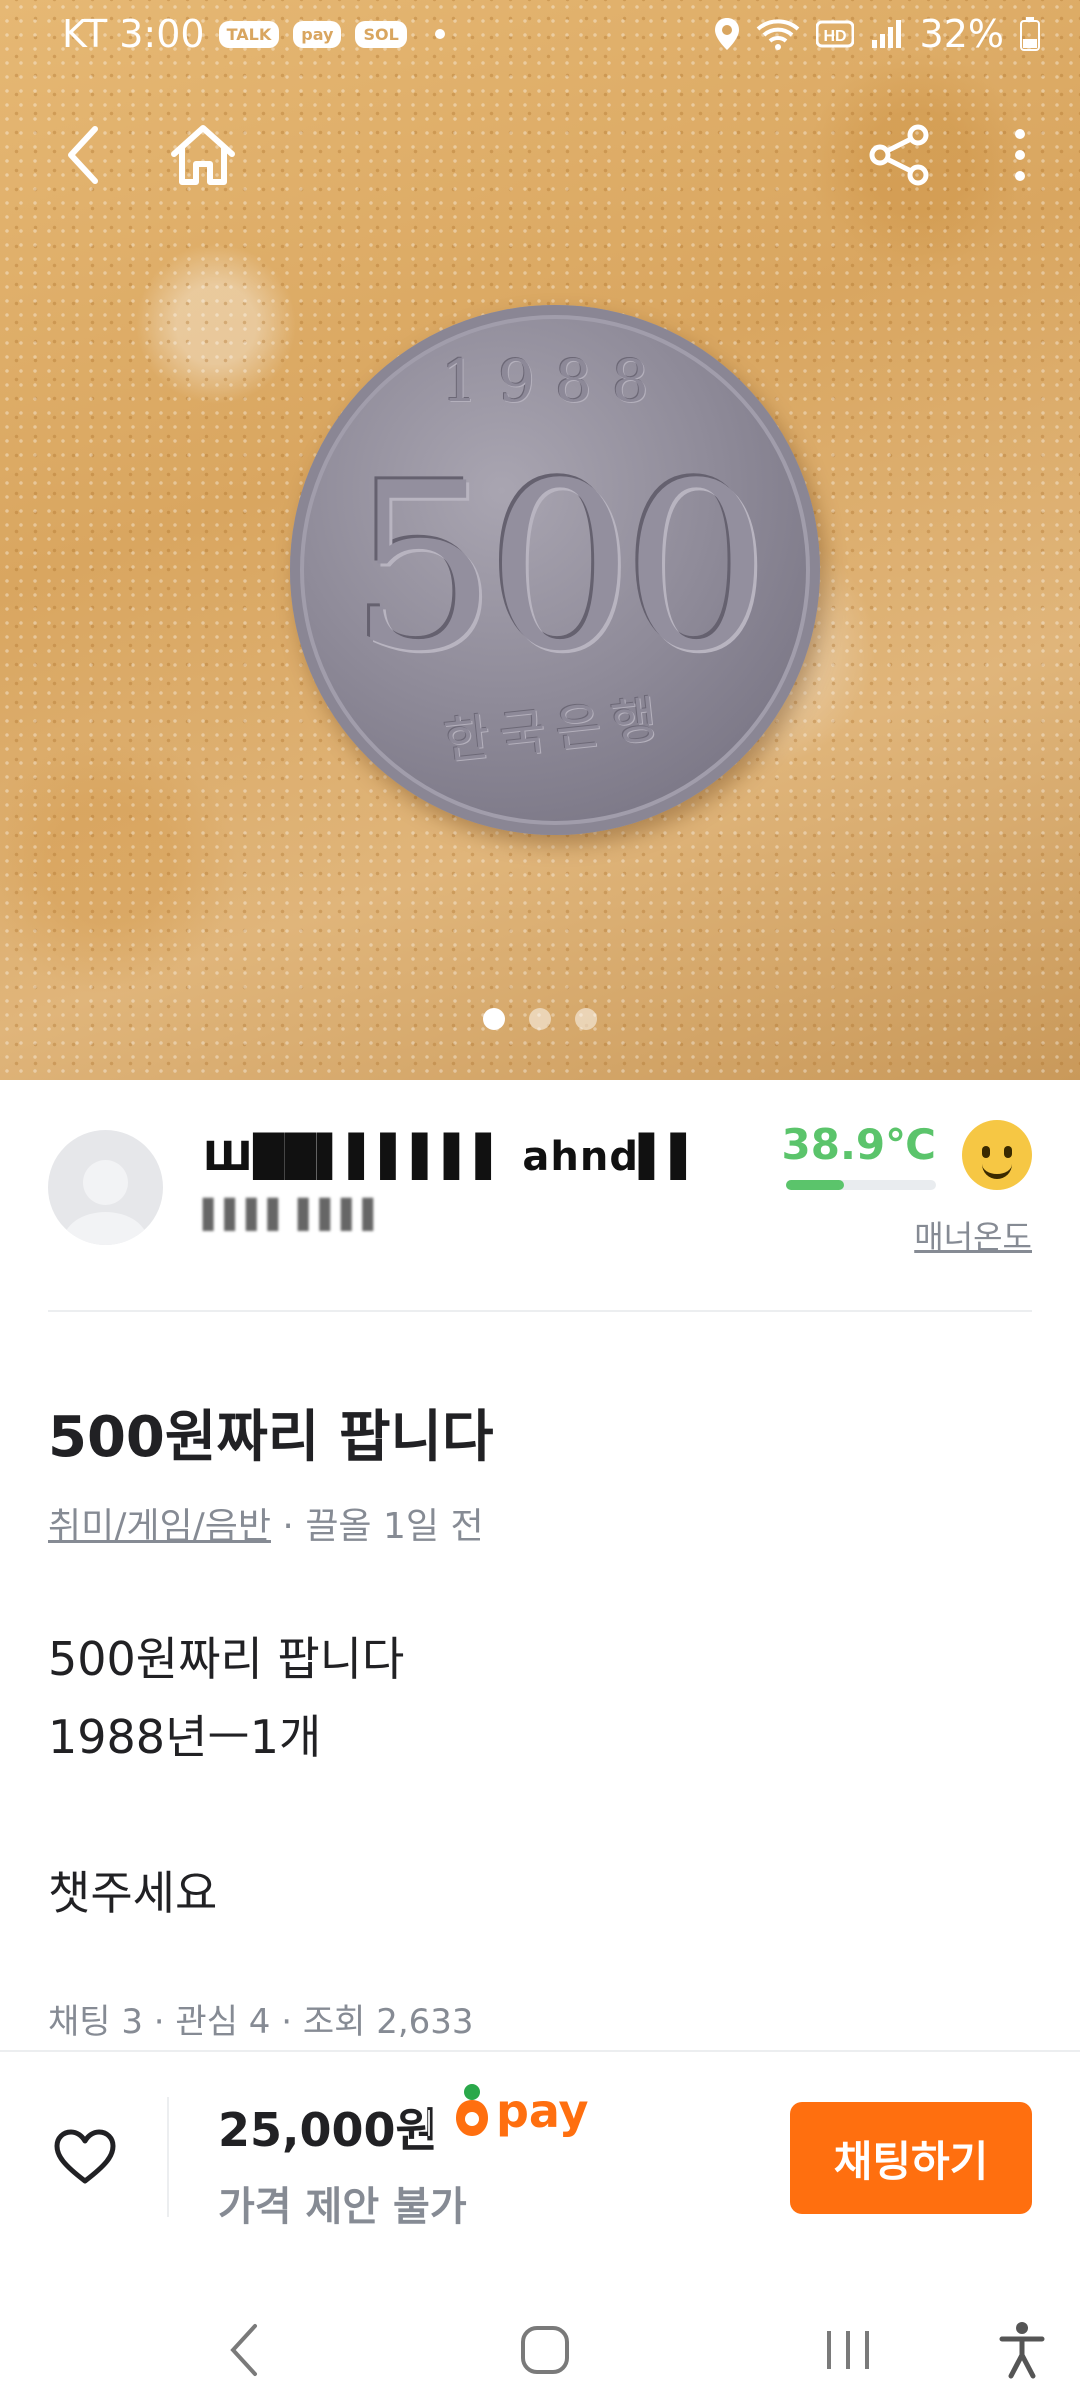 Image resolution: width=1080 pixels, height=2408 pixels. I want to click on system-navigation-bar, so click(540, 2349).